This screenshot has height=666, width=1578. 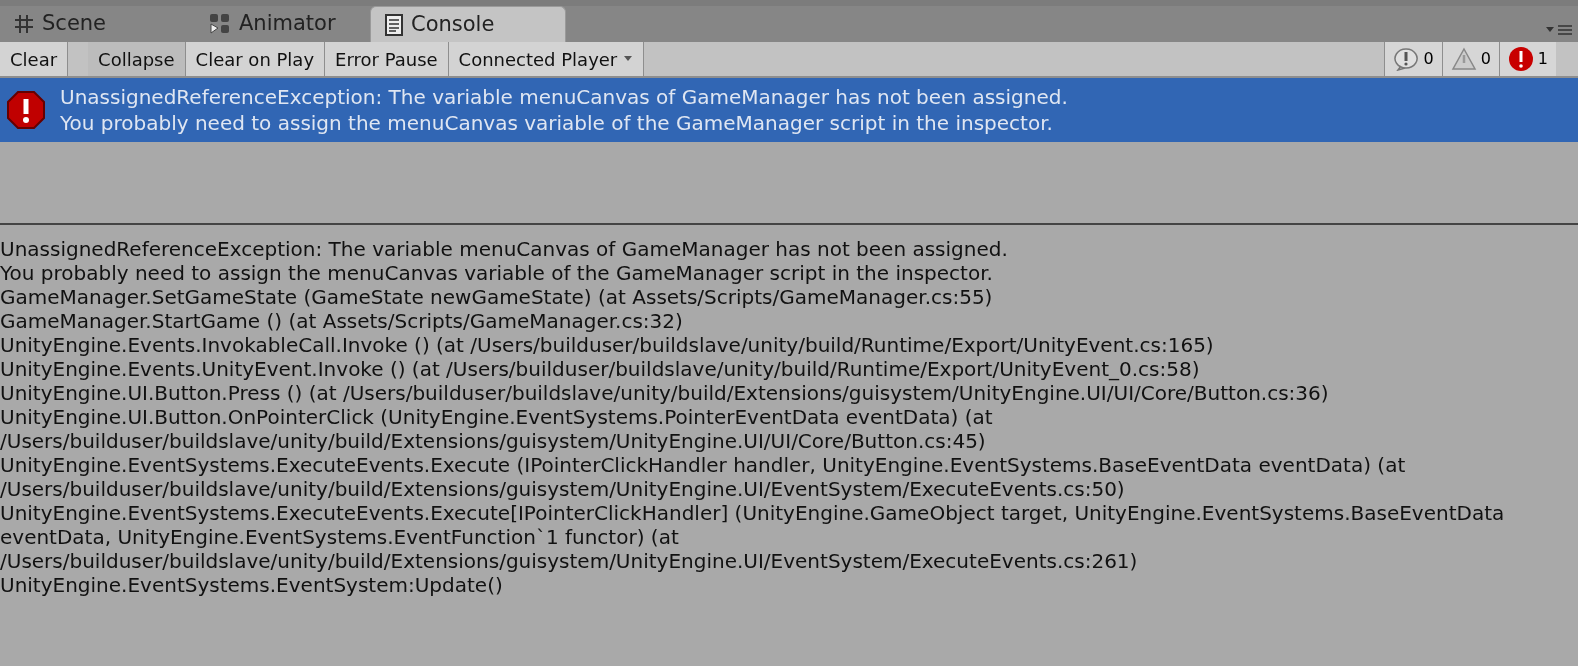 What do you see at coordinates (34, 59) in the screenshot?
I see `clear-button: Clear` at bounding box center [34, 59].